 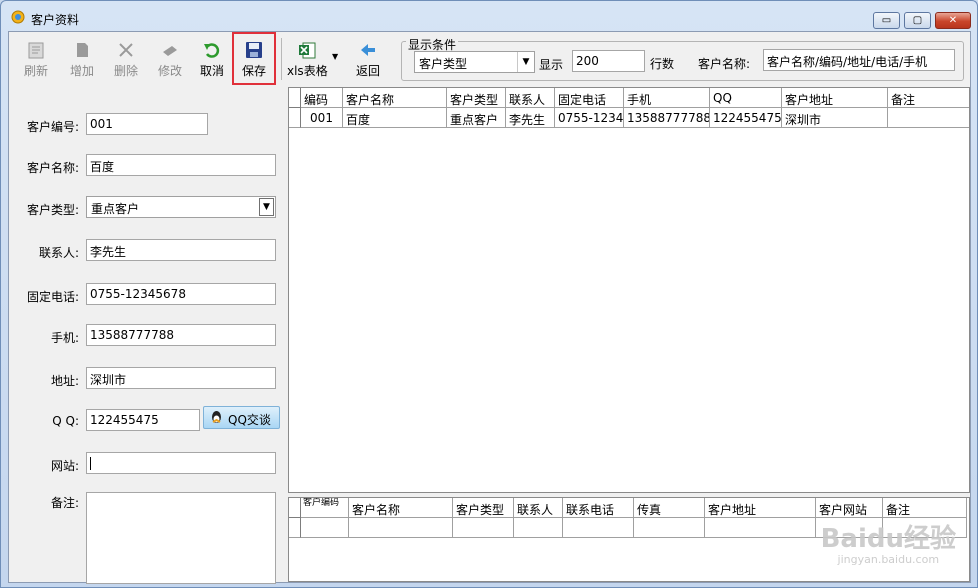 I want to click on cancel-button: 取消, so click(x=212, y=58).